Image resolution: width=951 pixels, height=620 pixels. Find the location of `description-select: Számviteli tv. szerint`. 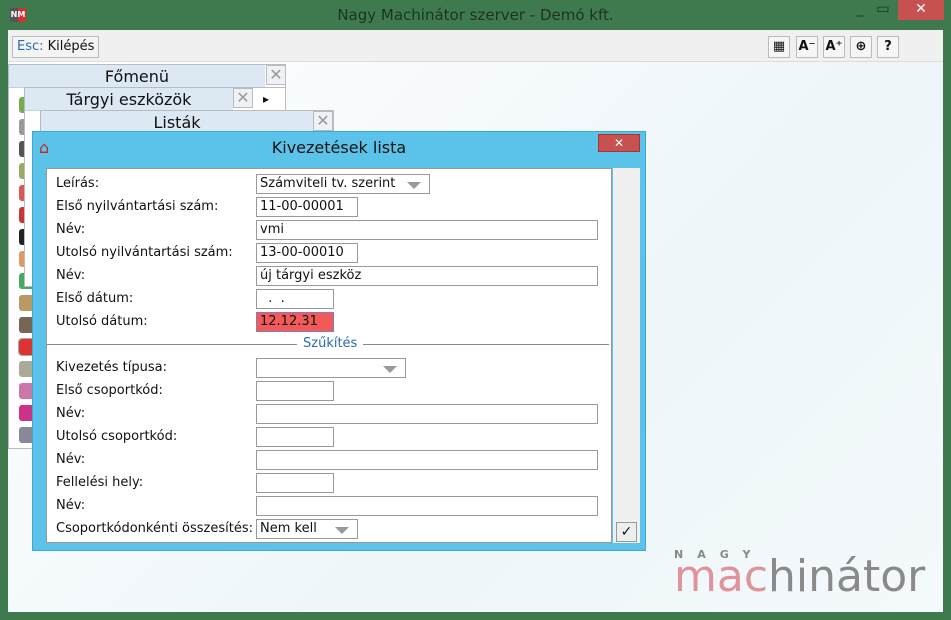

description-select: Számviteli tv. szerint is located at coordinates (343, 184).